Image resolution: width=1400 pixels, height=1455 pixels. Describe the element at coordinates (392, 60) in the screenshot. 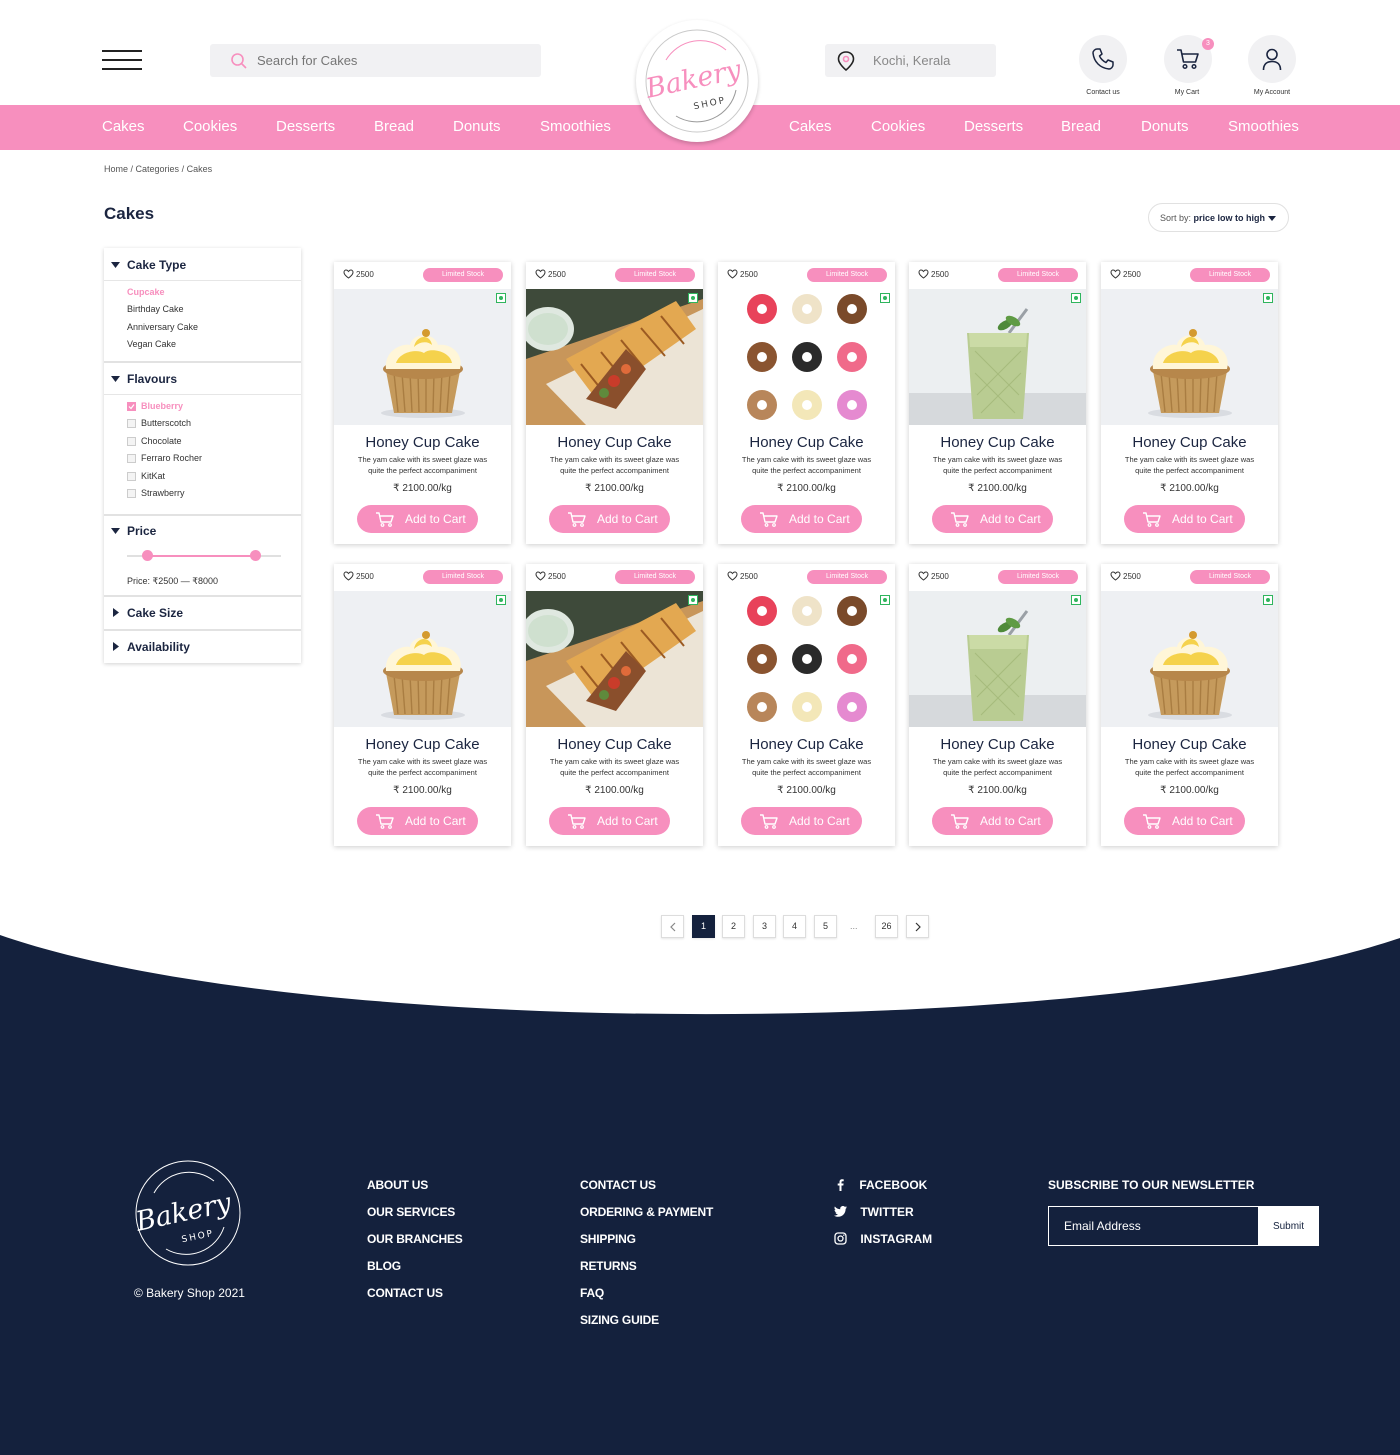

I see `search-input` at that location.